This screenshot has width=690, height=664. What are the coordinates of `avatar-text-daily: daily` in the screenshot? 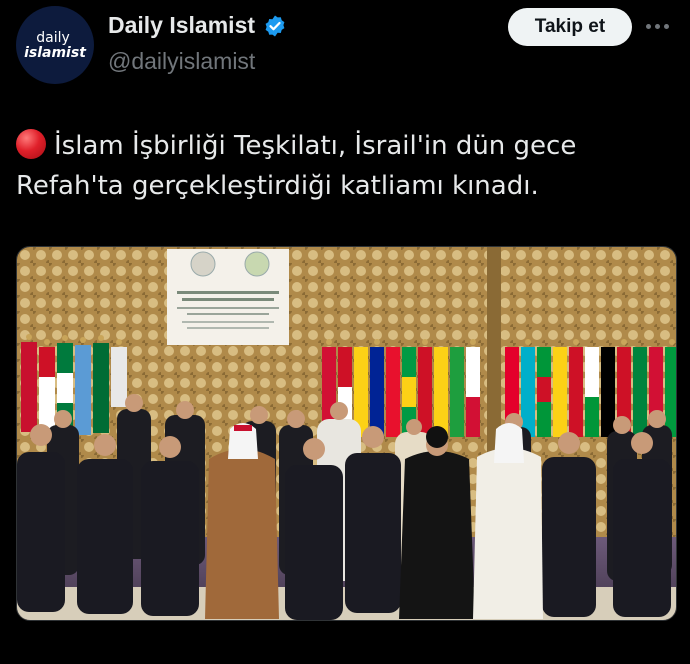 It's located at (53, 37).